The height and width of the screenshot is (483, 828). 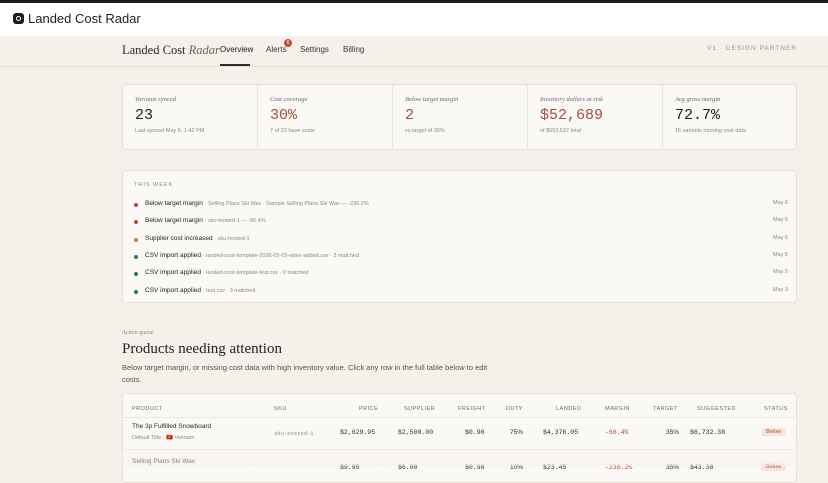 I want to click on section-kicker: Action queue, so click(x=138, y=333).